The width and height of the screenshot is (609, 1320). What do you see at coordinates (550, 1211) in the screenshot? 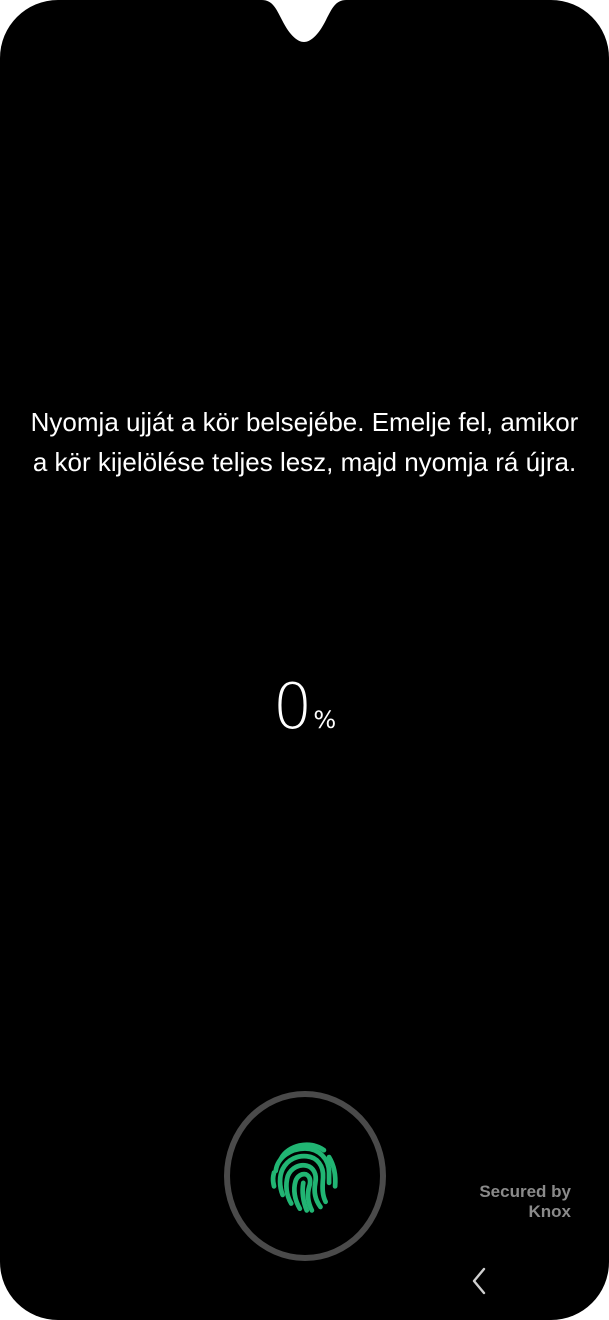
I see `knox-label: Knox` at bounding box center [550, 1211].